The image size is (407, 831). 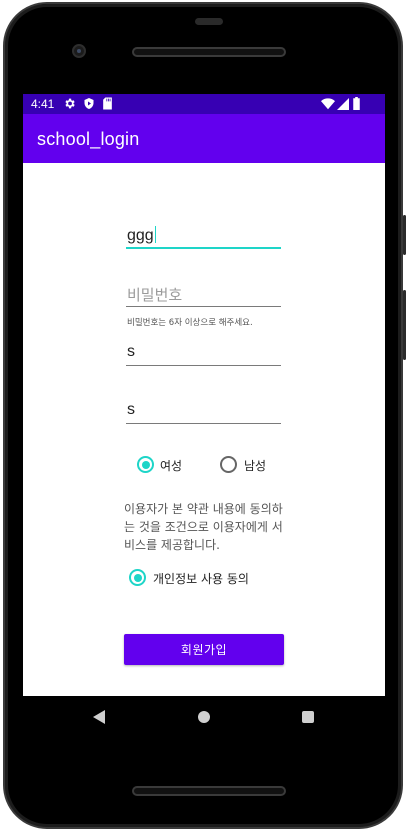 I want to click on recents-icon, so click(x=308, y=717).